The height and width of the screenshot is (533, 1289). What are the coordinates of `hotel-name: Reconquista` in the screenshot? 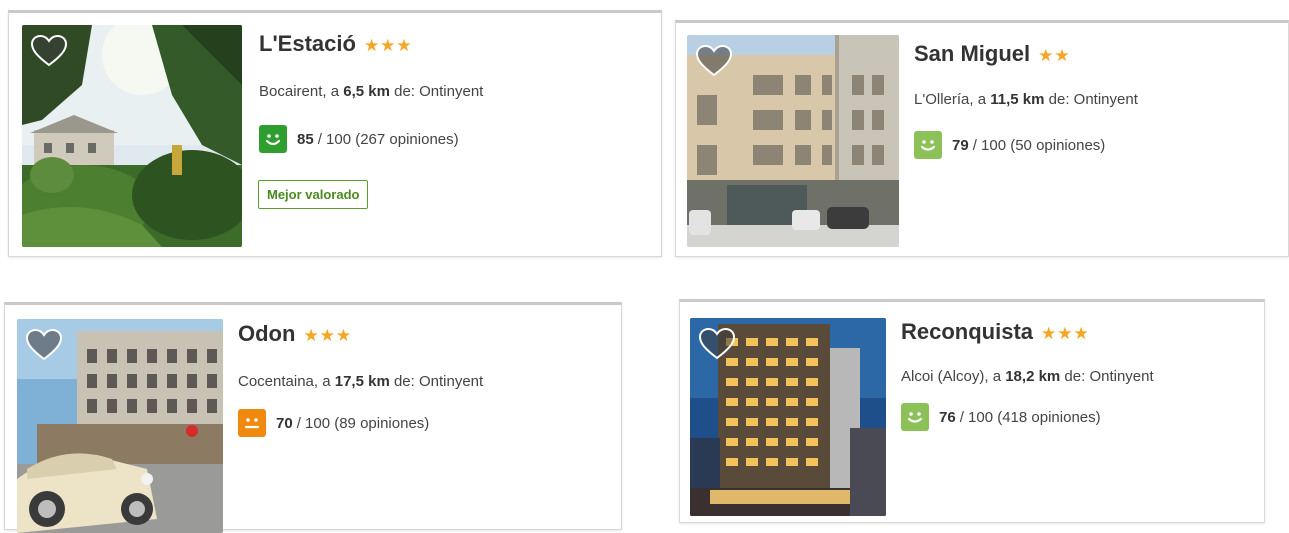 It's located at (967, 331).